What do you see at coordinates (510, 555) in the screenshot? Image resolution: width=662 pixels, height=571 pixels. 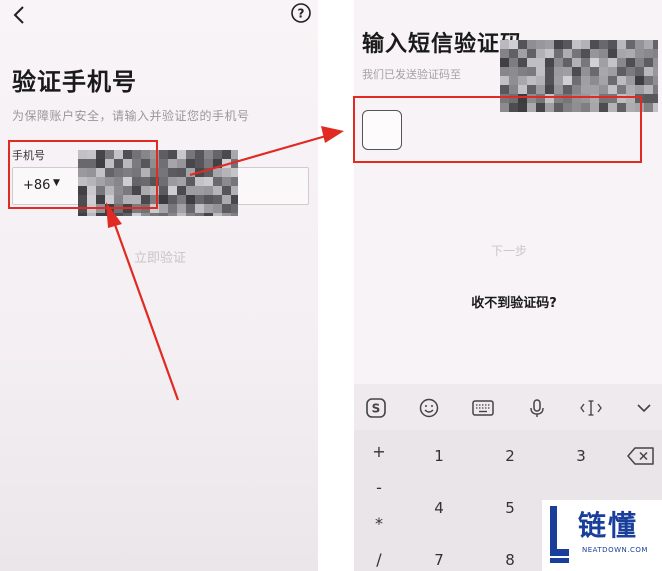 I see `key-8: 8` at bounding box center [510, 555].